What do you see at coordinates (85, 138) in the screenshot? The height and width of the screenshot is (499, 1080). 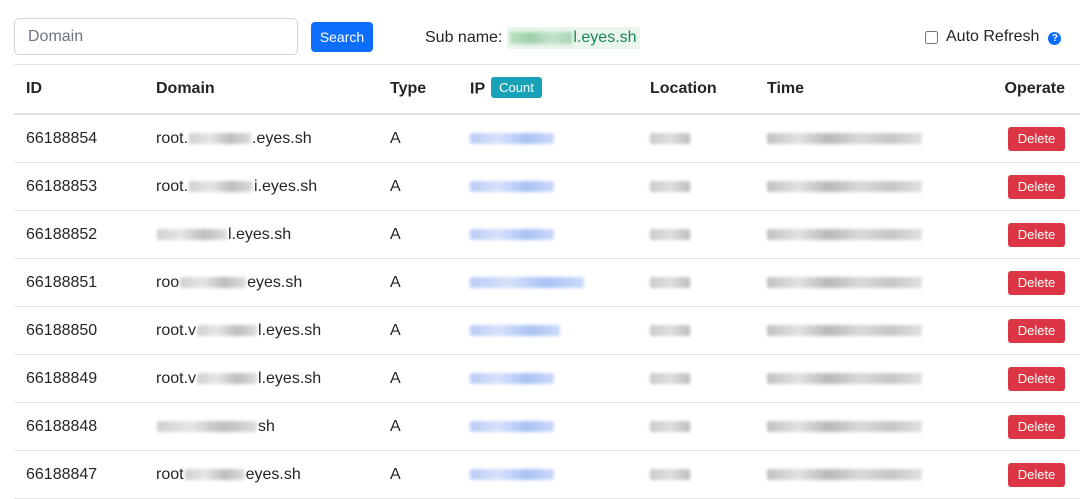 I see `cell-id: 66188854` at bounding box center [85, 138].